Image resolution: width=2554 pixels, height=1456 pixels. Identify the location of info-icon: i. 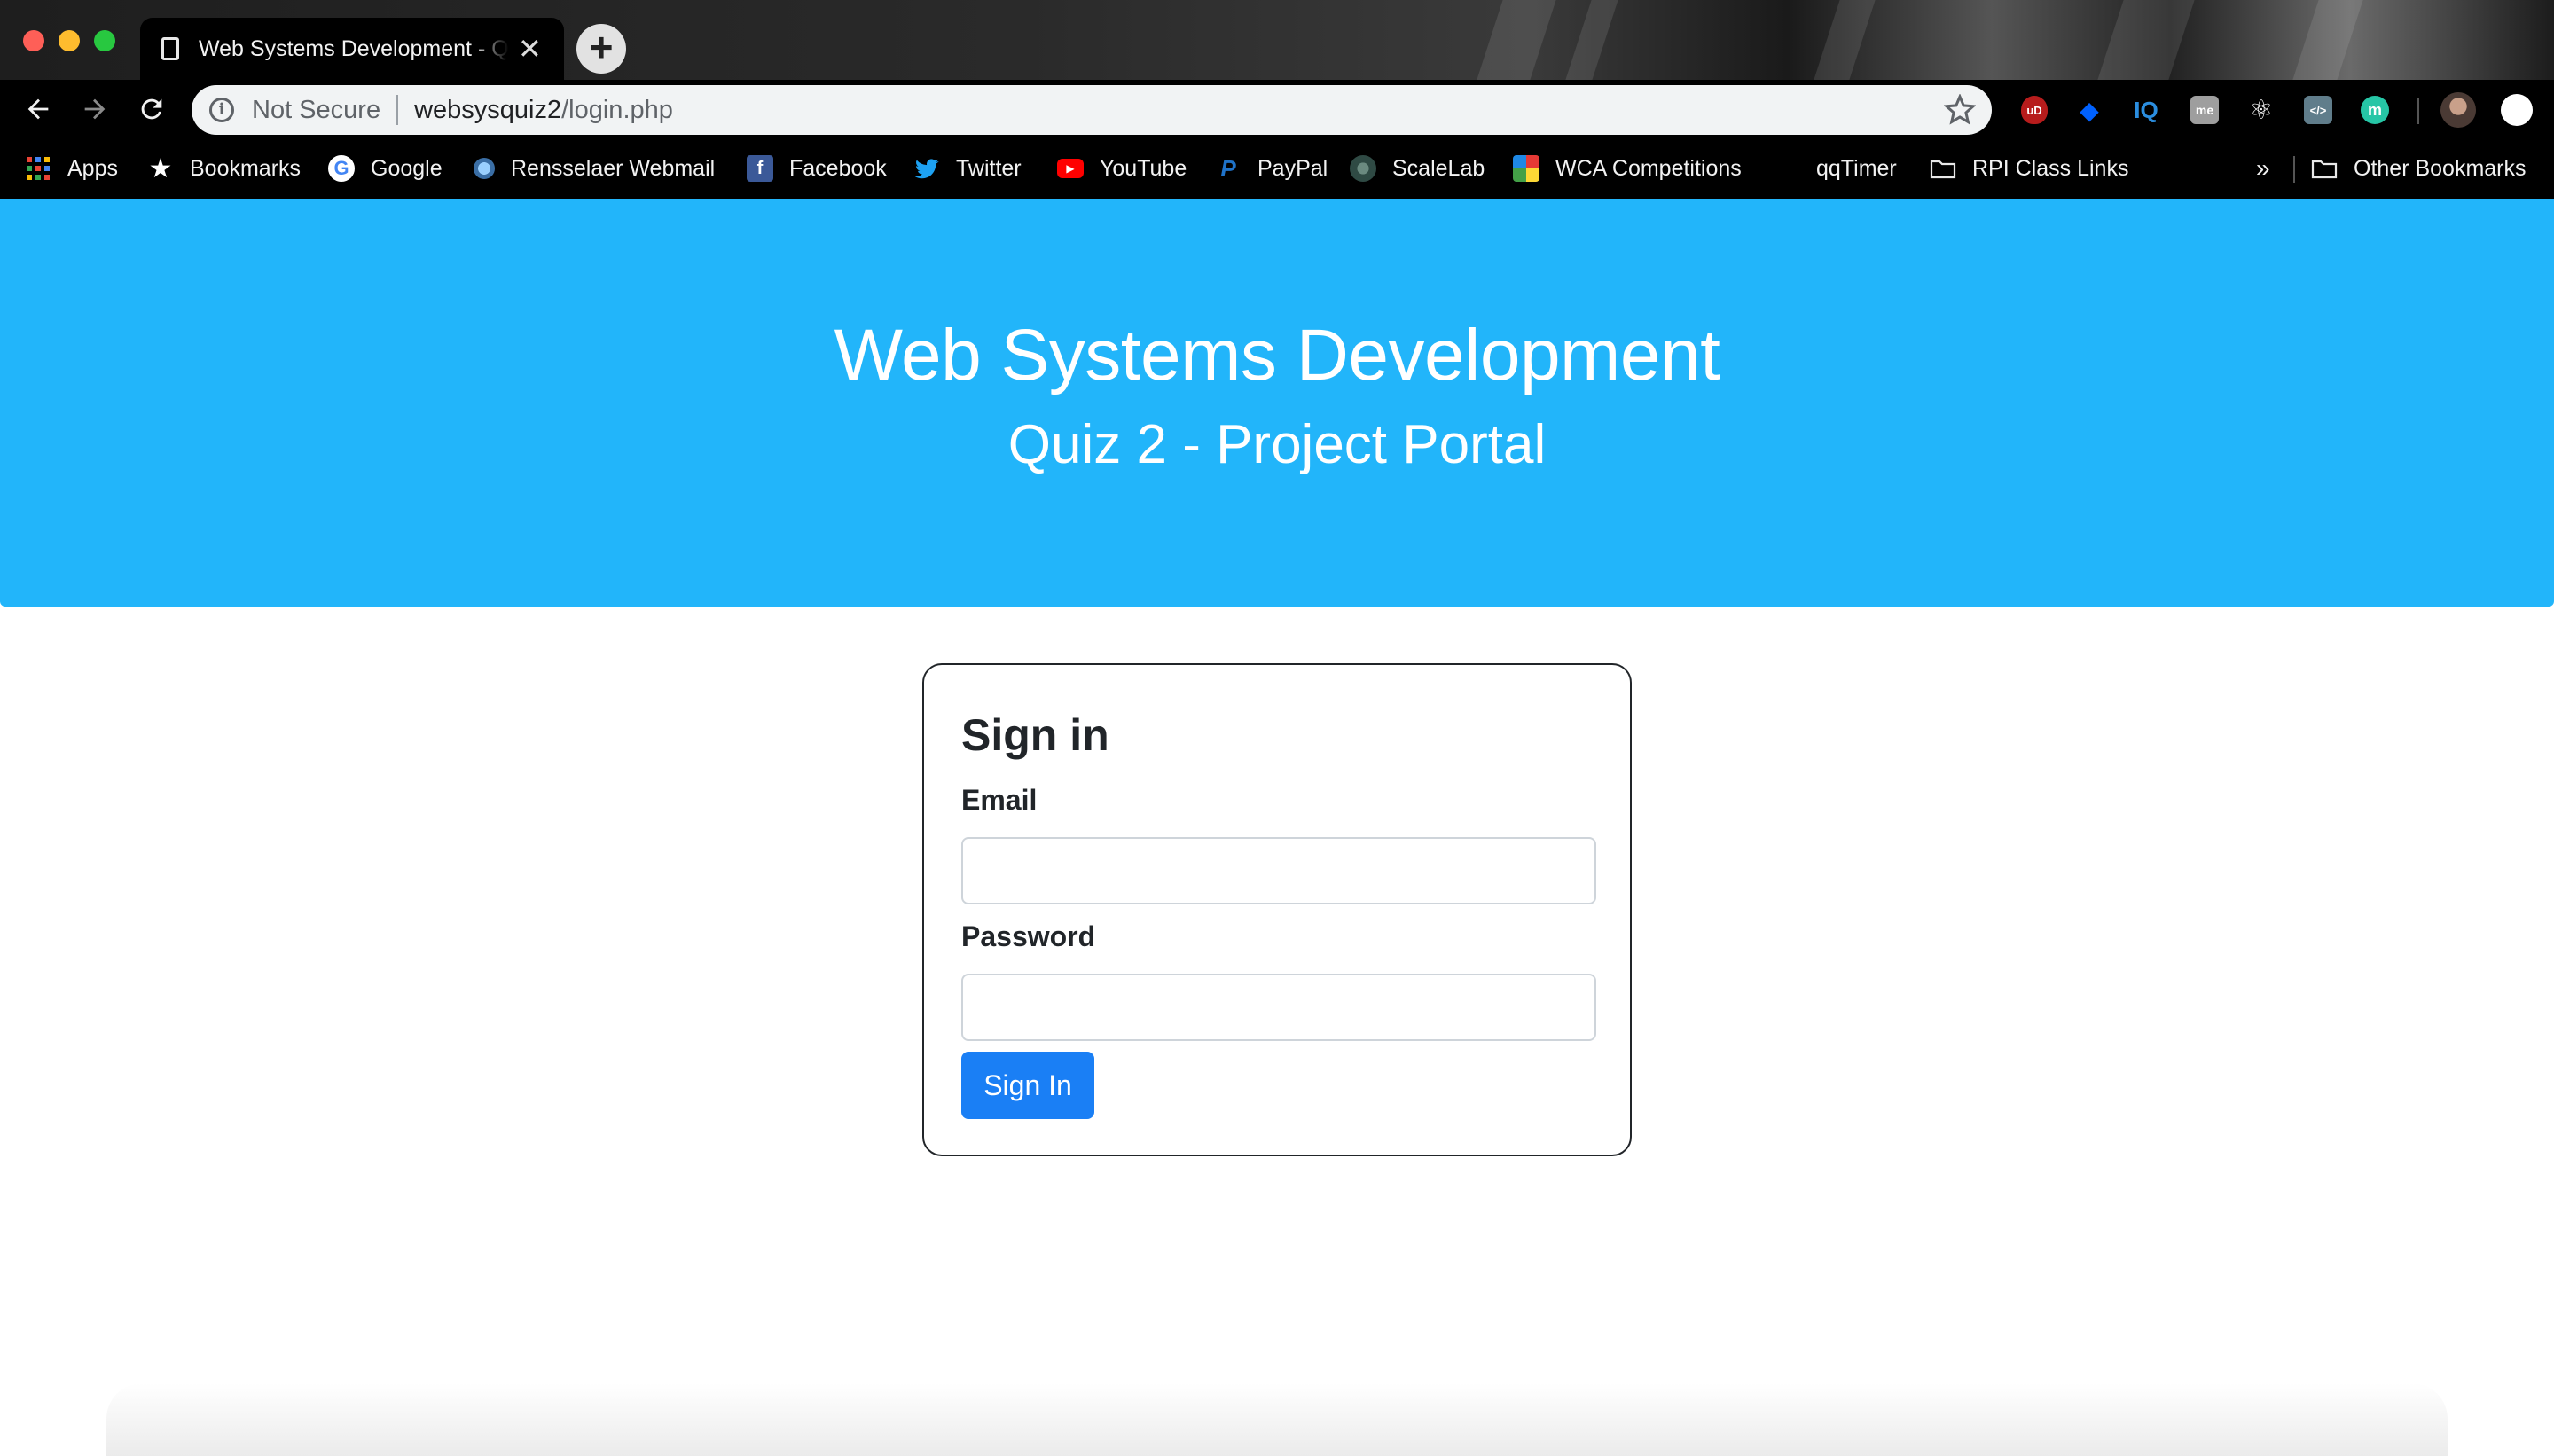
(221, 110).